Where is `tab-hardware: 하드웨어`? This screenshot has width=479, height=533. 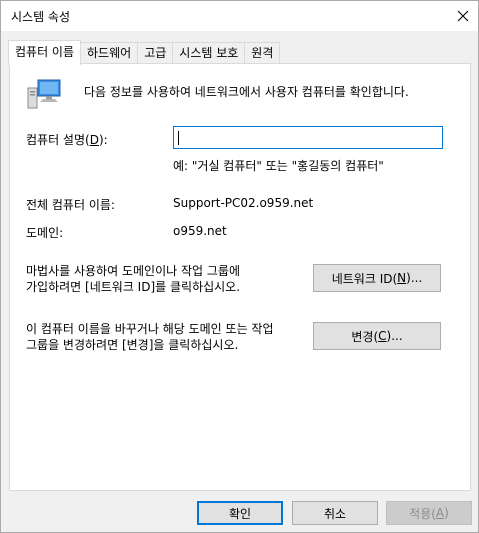 tab-hardware: 하드웨어 is located at coordinates (109, 53).